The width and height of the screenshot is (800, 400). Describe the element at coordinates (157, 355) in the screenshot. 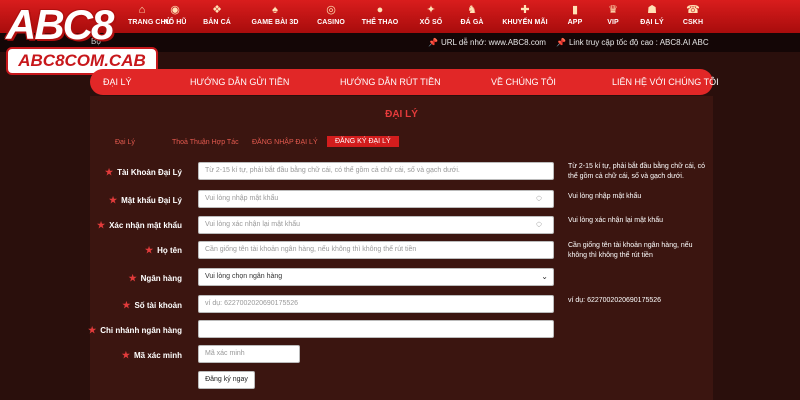

I see `field-label-text: Mã xác minh` at that location.